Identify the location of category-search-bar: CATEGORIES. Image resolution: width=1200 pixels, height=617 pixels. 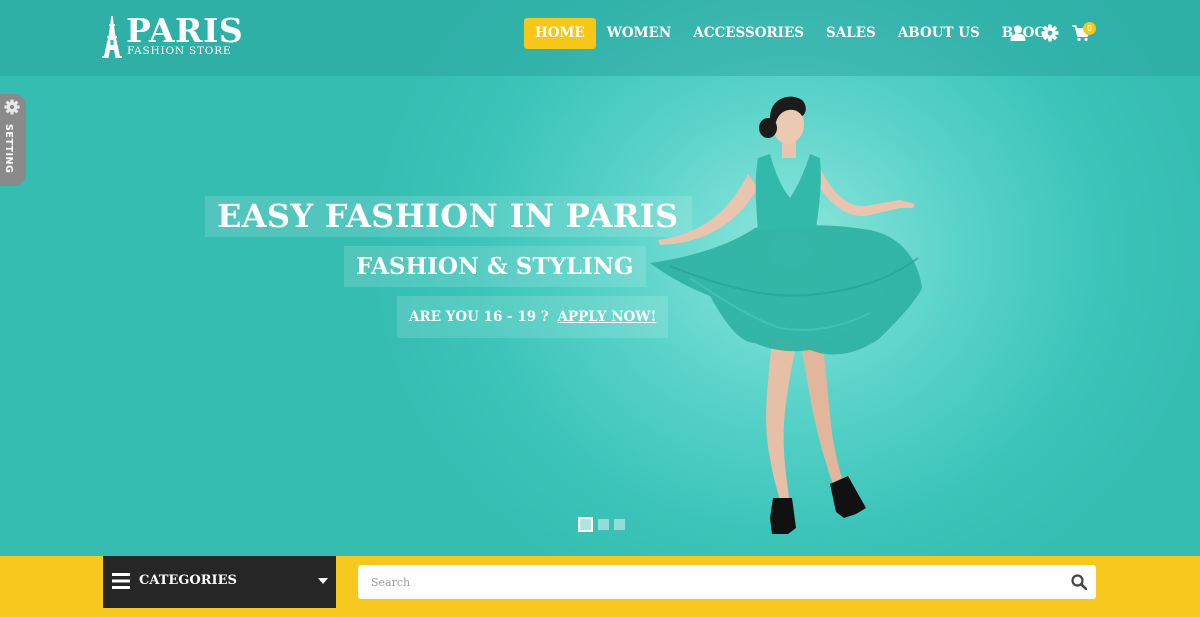
(600, 586).